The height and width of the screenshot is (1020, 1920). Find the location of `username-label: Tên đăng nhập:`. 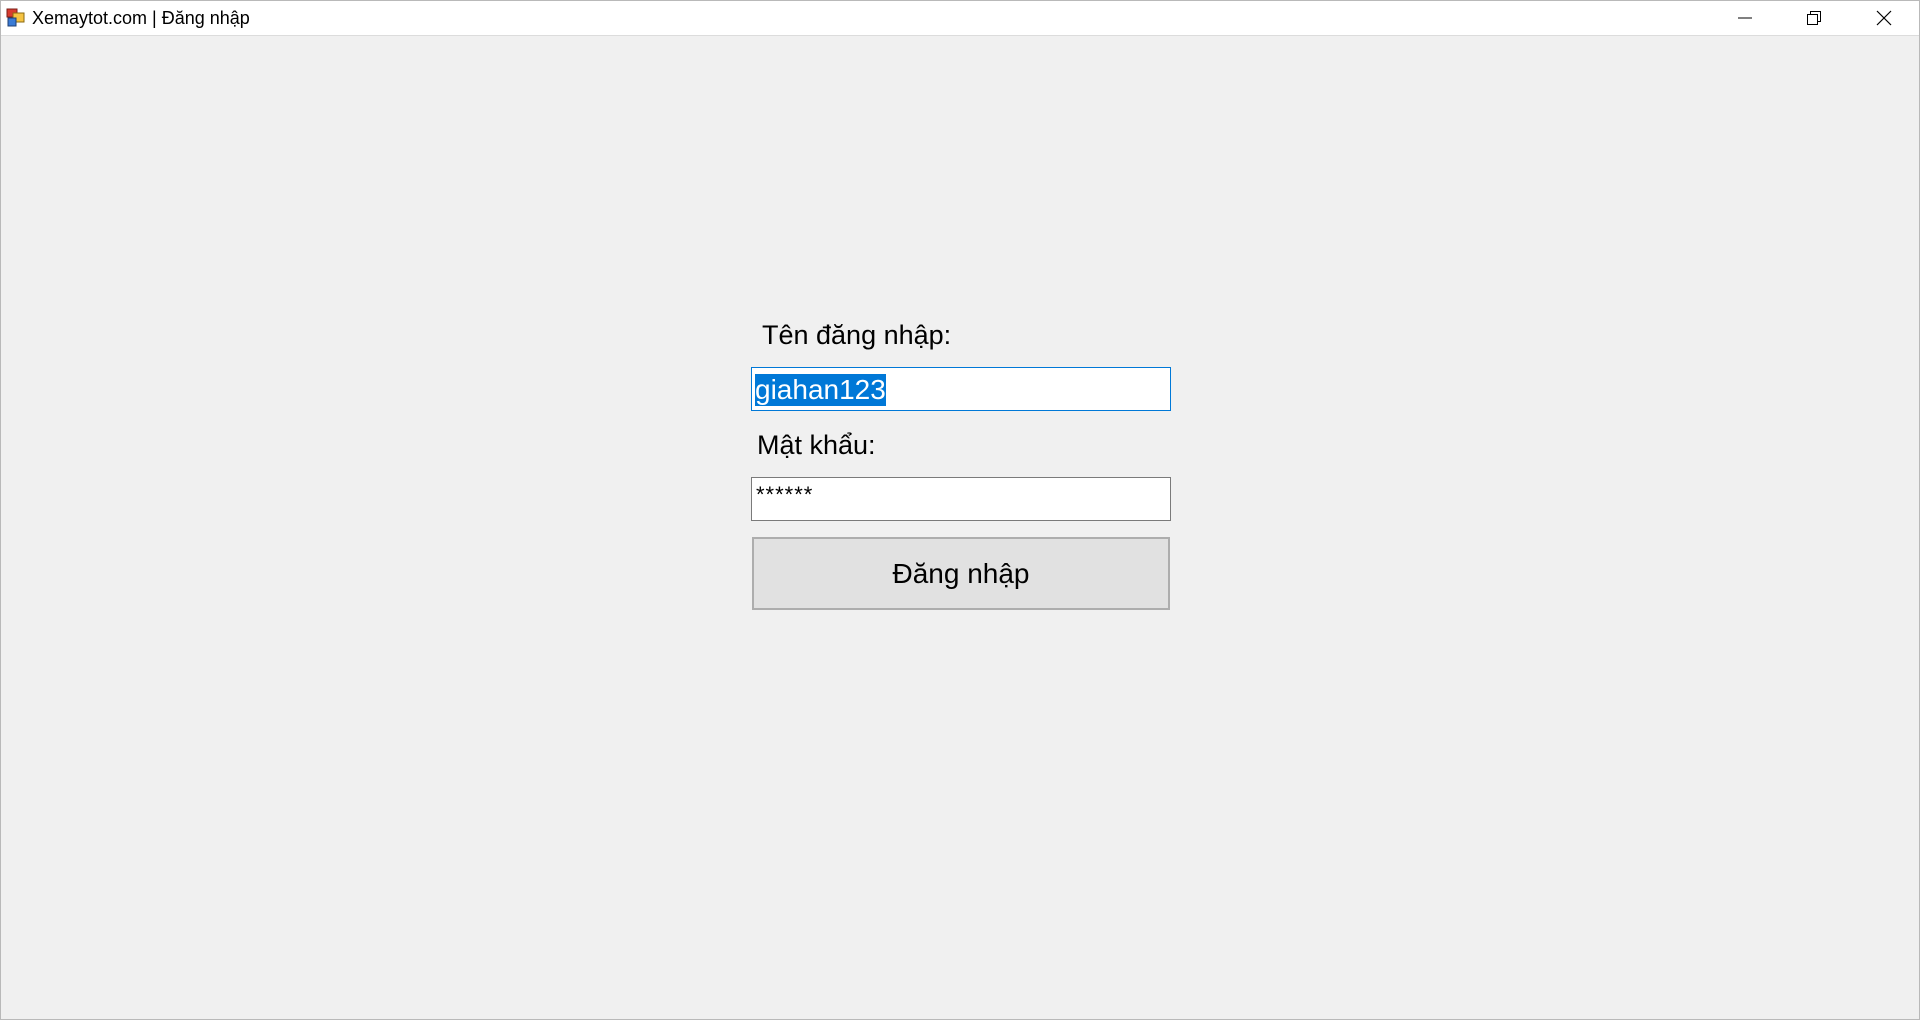

username-label: Tên đăng nhập: is located at coordinates (857, 335).